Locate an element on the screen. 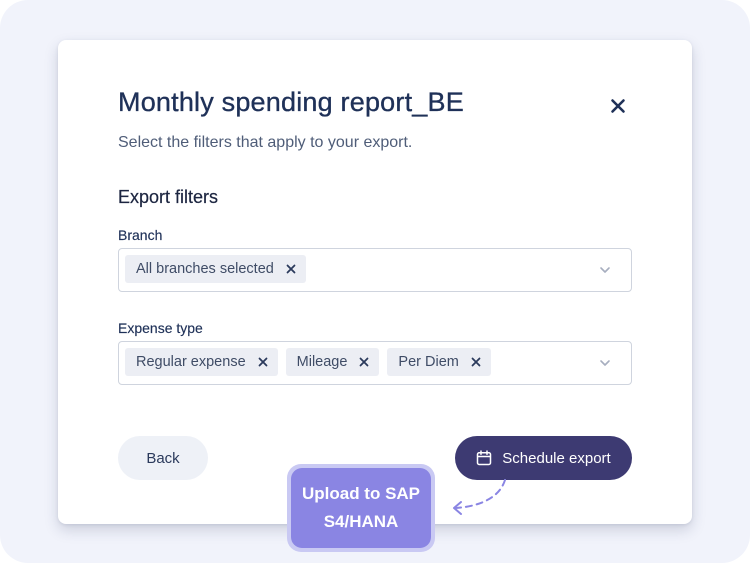 This screenshot has width=750, height=563. chip-per-diem: Per Diem is located at coordinates (439, 362).